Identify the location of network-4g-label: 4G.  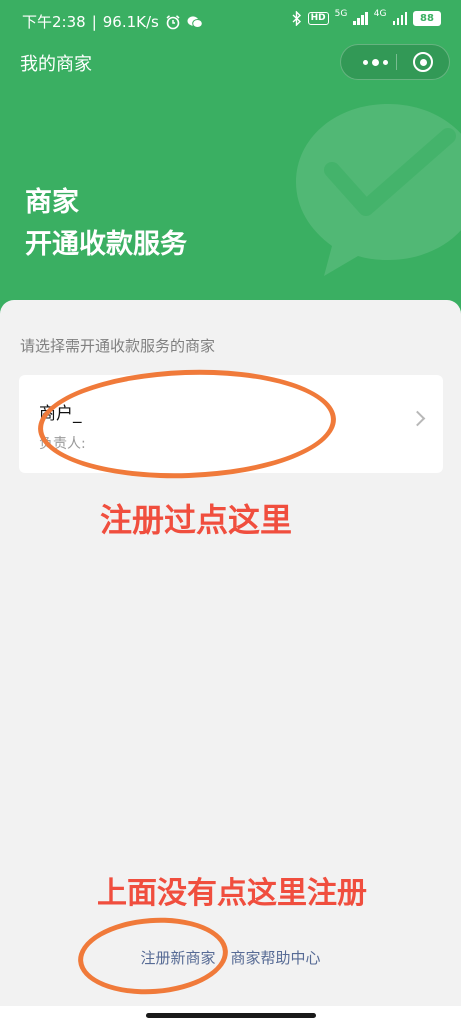
(380, 14).